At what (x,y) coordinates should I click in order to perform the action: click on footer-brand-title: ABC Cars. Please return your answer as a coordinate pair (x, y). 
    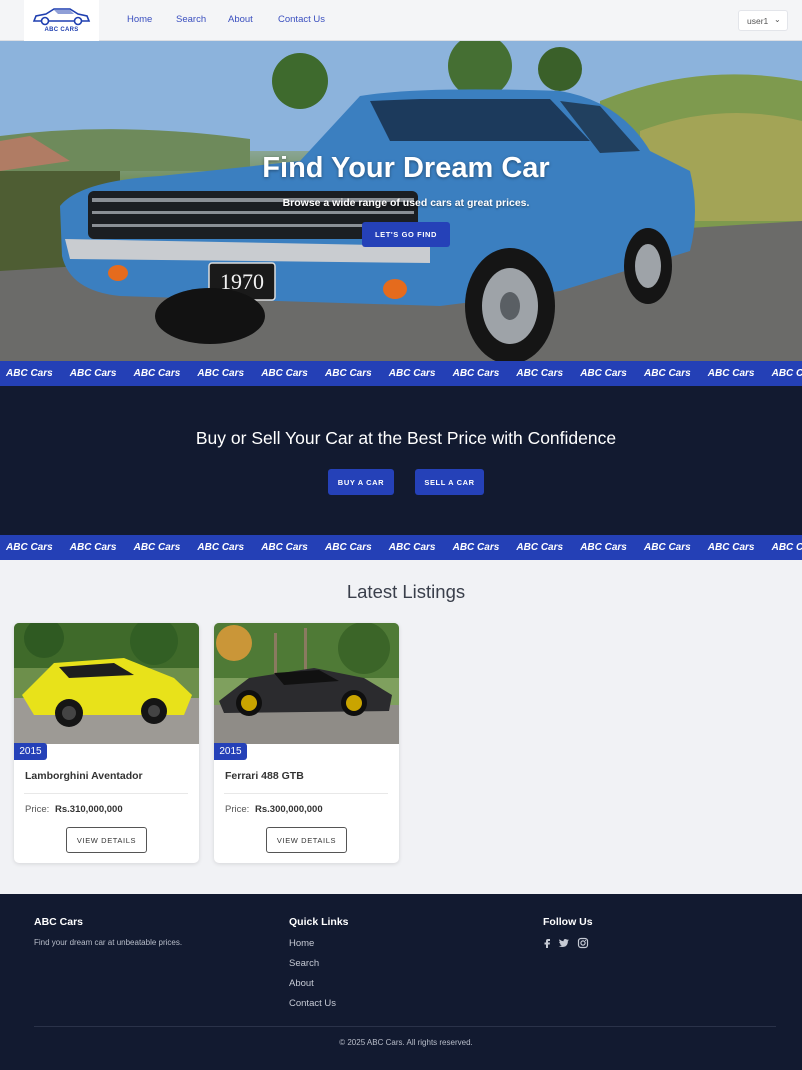
    Looking at the image, I should click on (59, 922).